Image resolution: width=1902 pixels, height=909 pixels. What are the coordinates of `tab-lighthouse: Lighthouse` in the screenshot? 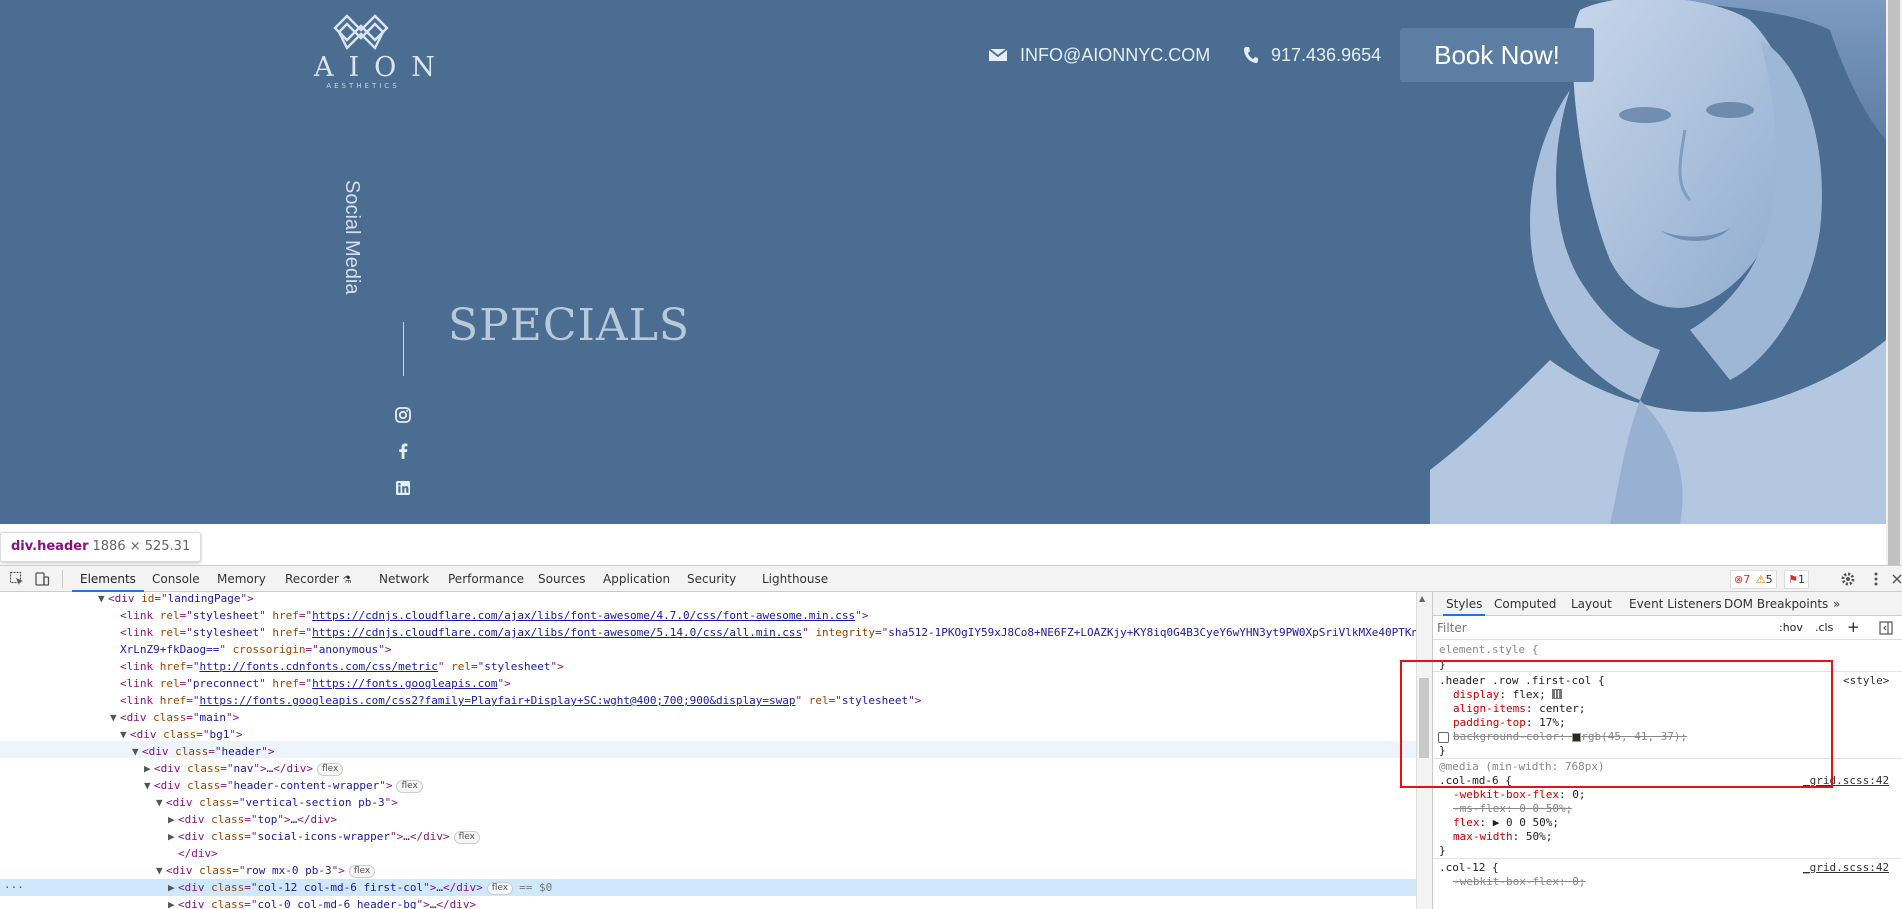 It's located at (795, 579).